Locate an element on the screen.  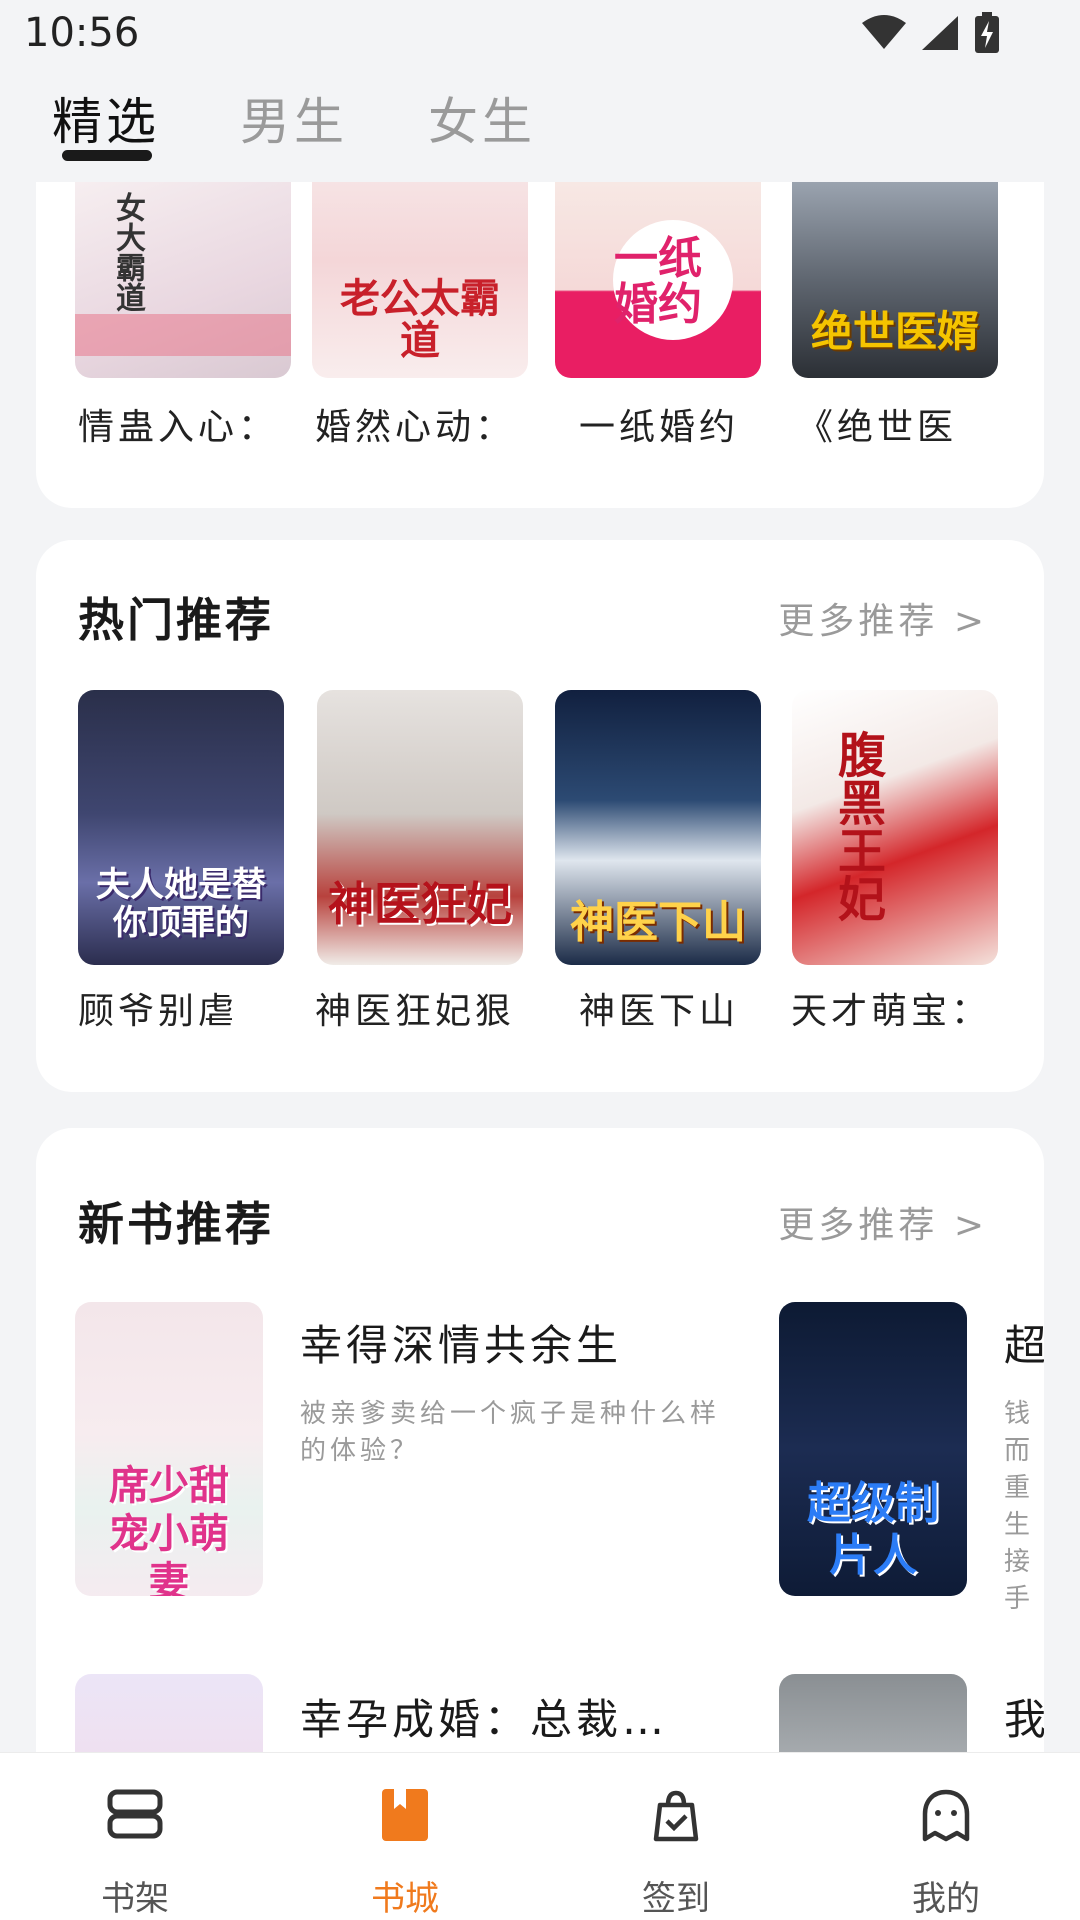
top-tabs: 精选 男生 女生 is located at coordinates (294, 118).